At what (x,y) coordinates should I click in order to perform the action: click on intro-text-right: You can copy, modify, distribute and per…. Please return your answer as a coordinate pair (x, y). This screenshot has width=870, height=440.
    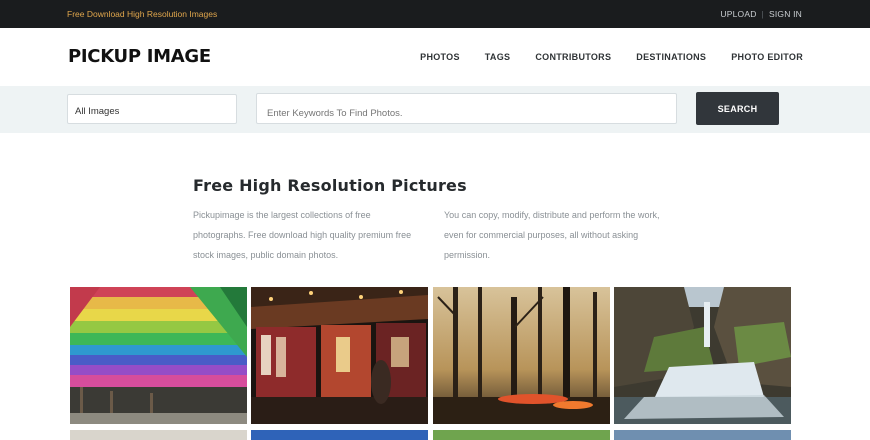
    Looking at the image, I should click on (552, 235).